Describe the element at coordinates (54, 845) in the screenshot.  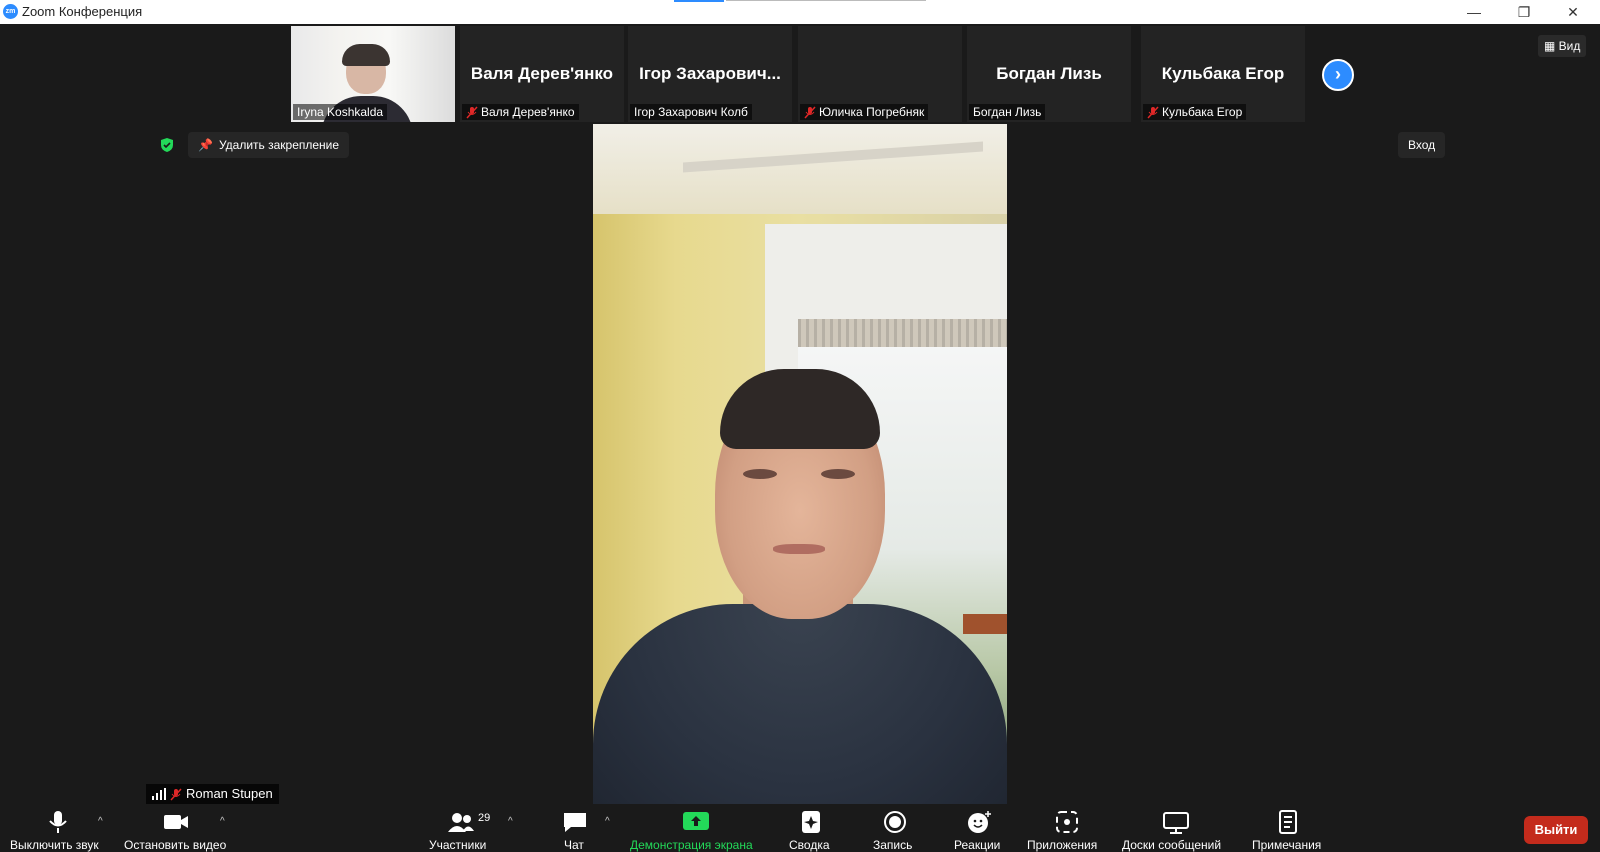
I see `mute-label: Выключить звук` at that location.